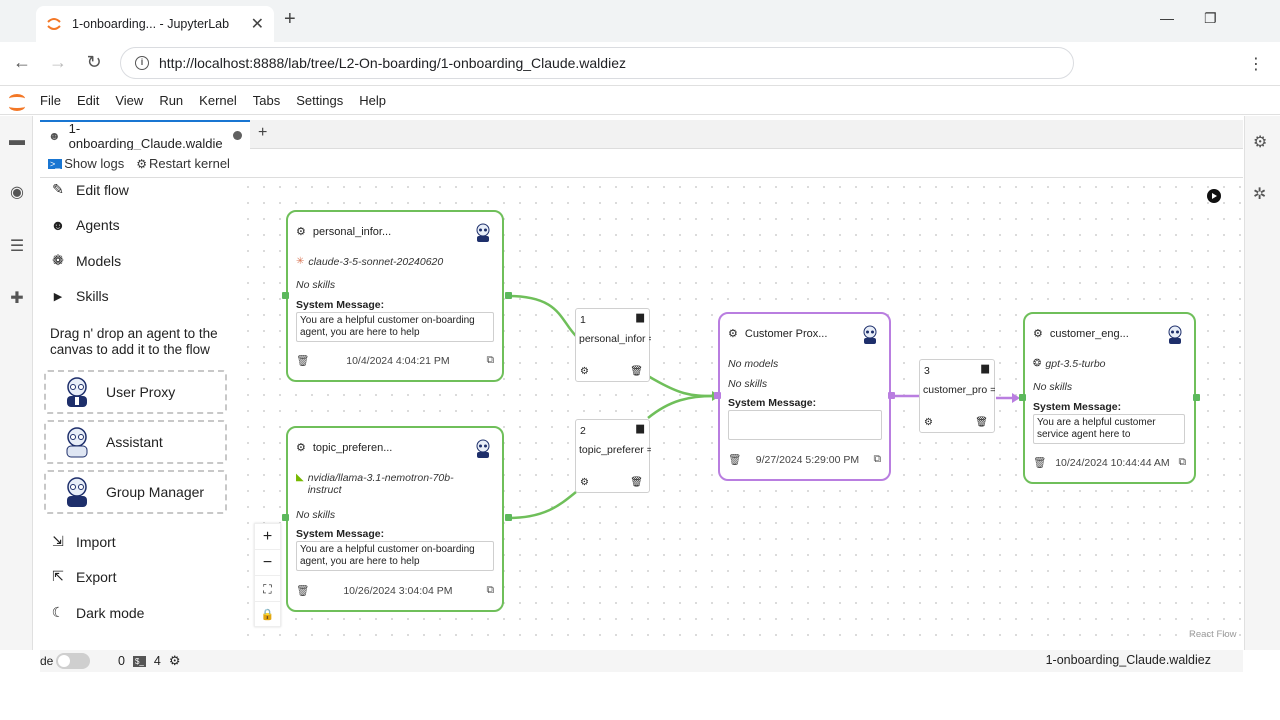  I want to click on import-button: ⇲ Import, so click(83, 541).